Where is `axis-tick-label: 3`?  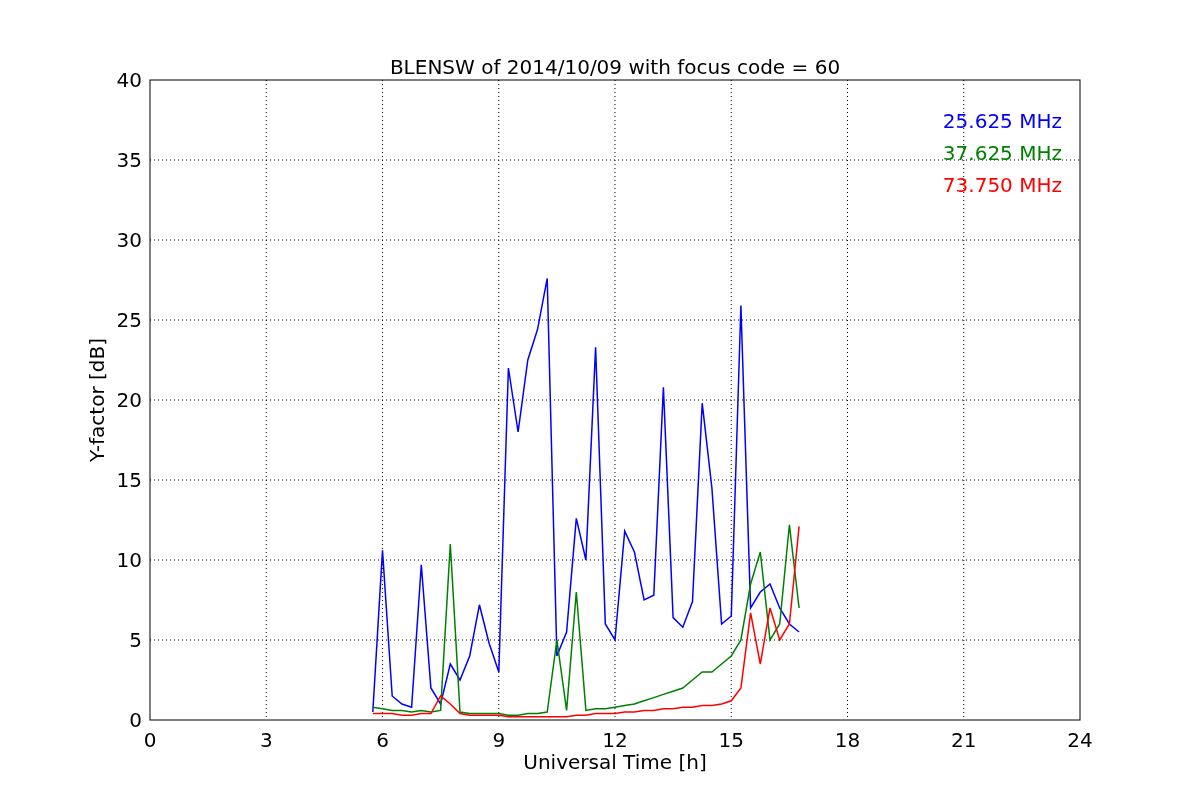 axis-tick-label: 3 is located at coordinates (266, 740).